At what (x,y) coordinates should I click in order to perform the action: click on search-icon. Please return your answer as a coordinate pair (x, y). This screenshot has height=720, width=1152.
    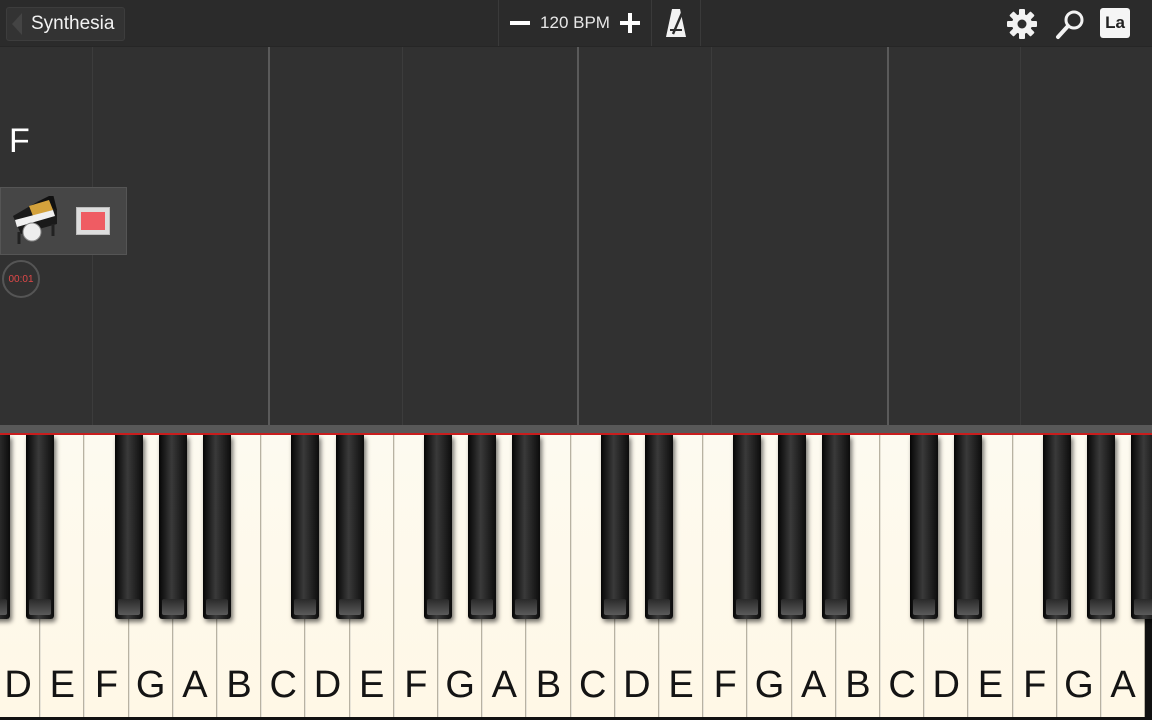
    Looking at the image, I should click on (1070, 24).